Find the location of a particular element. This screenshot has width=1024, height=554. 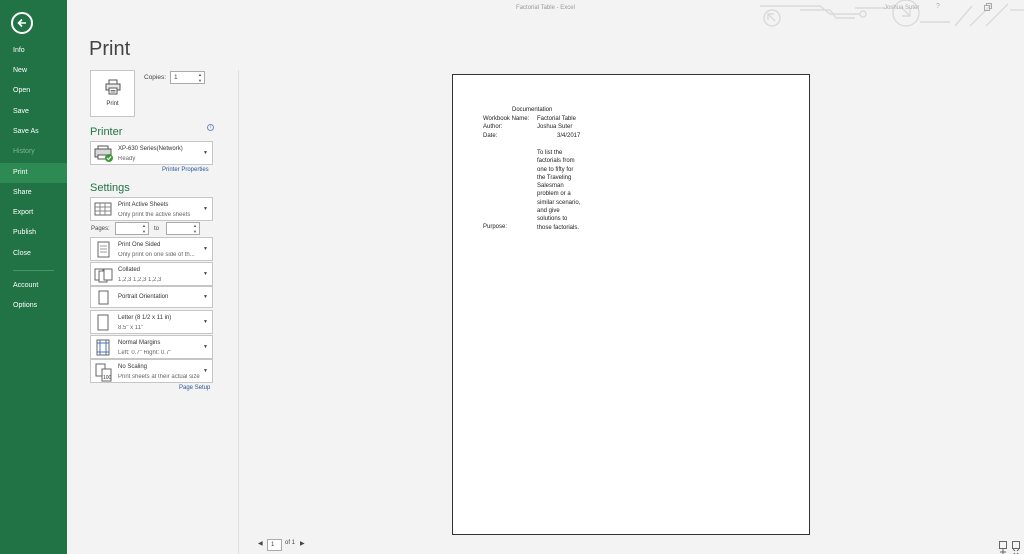

paper-size-select: Letter (8 1/2 x 11 in) 8.5" x 11" ▼ is located at coordinates (151, 322).